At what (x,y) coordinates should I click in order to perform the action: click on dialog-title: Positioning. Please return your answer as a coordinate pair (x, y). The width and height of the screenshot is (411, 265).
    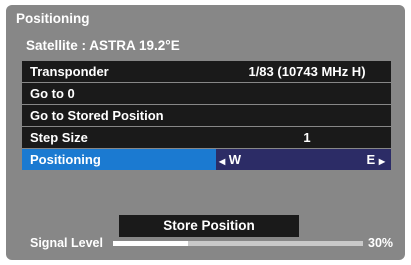
    Looking at the image, I should click on (53, 18).